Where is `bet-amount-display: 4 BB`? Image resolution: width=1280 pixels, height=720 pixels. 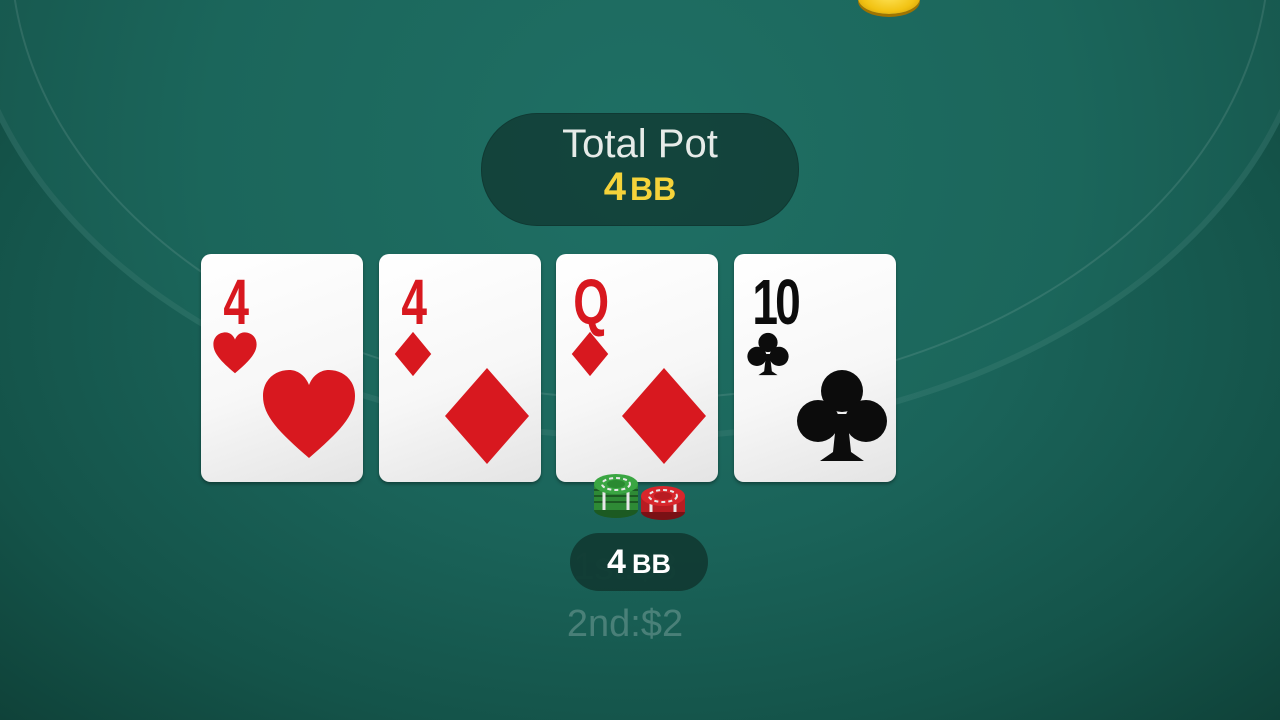
bet-amount-display: 4 BB is located at coordinates (639, 562).